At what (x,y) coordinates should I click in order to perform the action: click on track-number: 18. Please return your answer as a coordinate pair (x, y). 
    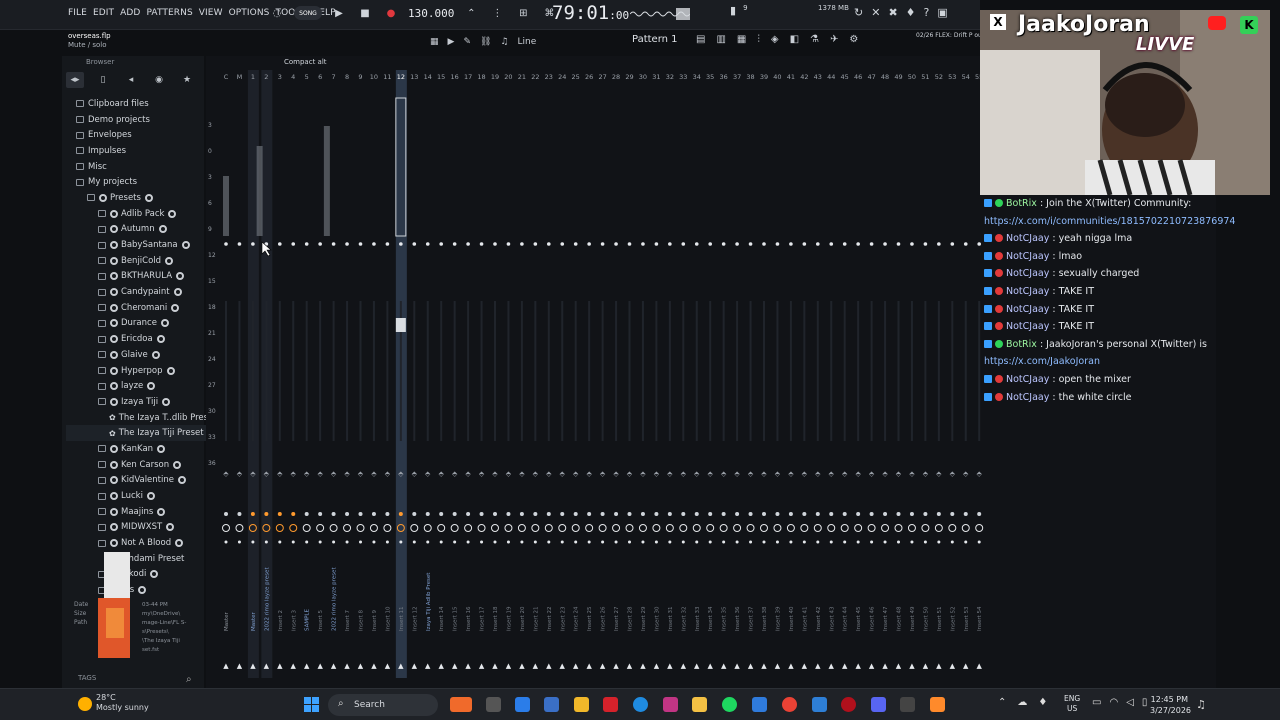
    Looking at the image, I should click on (481, 77).